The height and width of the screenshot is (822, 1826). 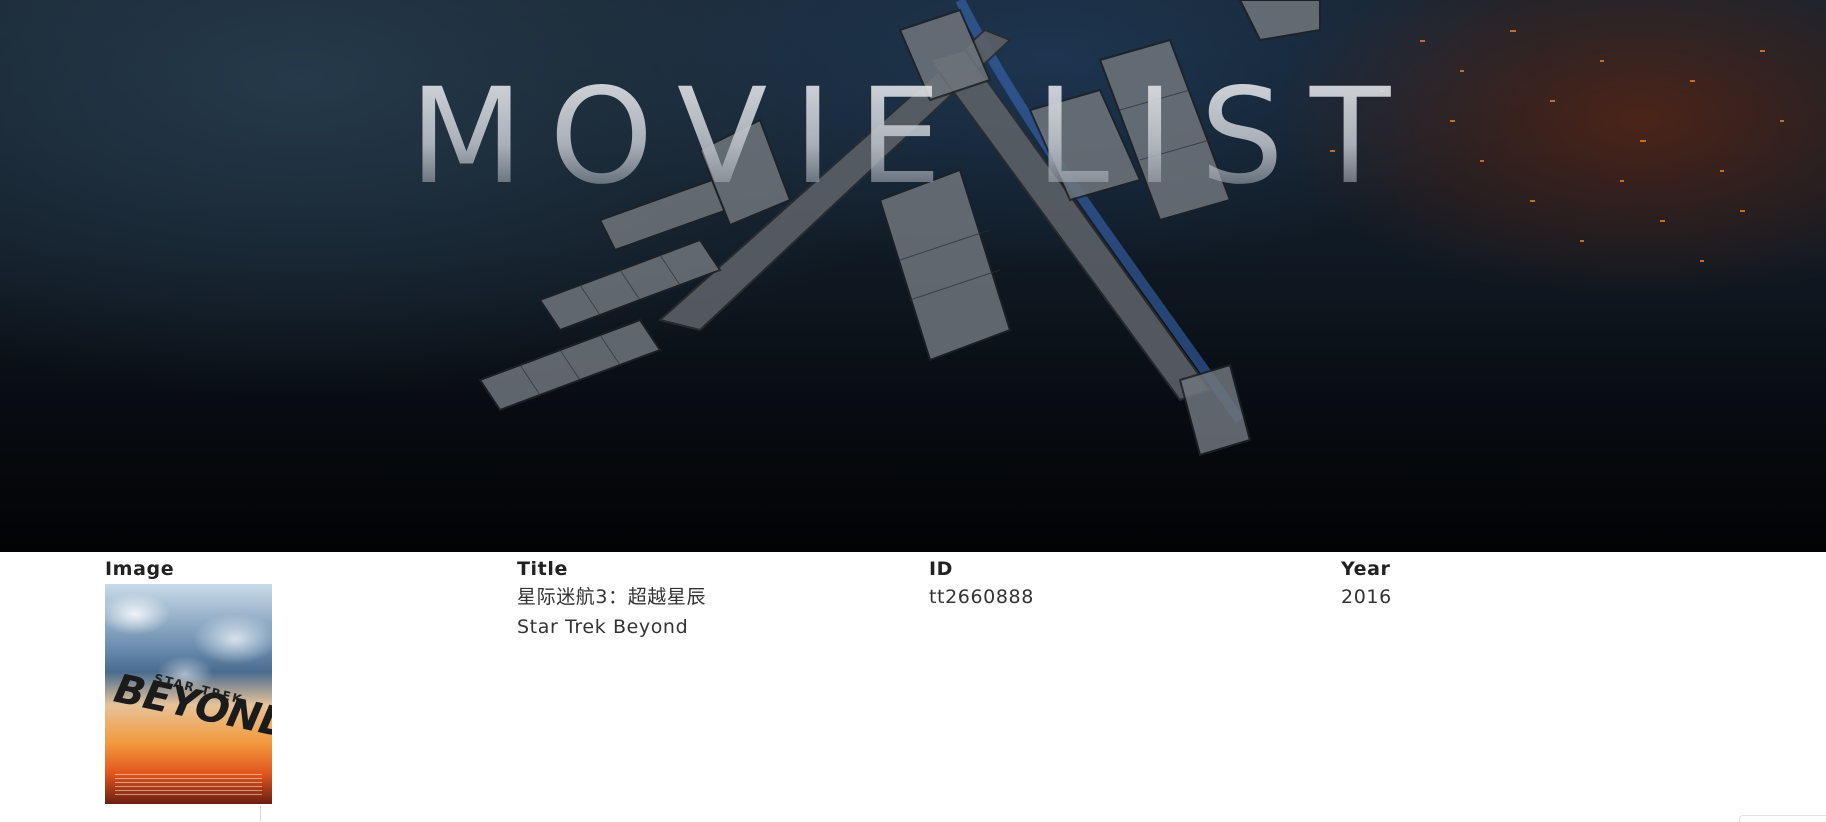 What do you see at coordinates (542, 569) in the screenshot?
I see `column-header-title: Title` at bounding box center [542, 569].